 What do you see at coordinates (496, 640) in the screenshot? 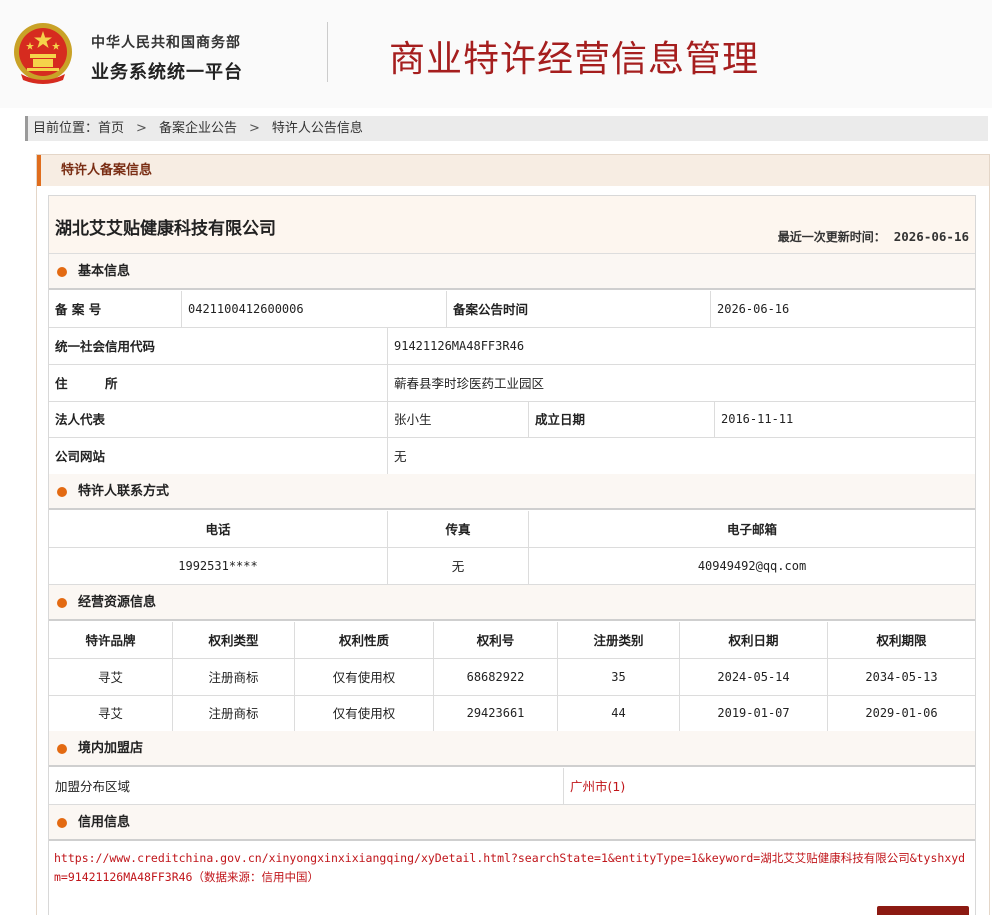
I see `column-header-right-no: 权利号` at bounding box center [496, 640].